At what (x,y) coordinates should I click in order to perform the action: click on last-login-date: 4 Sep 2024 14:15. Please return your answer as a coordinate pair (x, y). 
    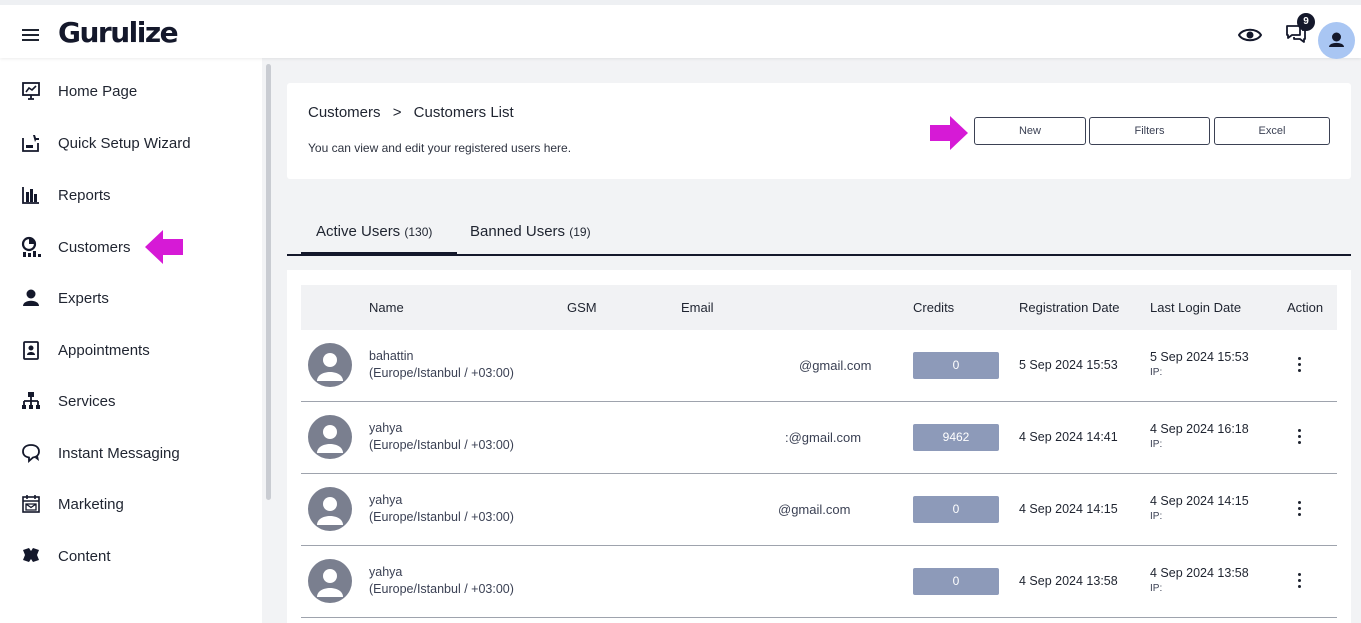
    Looking at the image, I should click on (1199, 501).